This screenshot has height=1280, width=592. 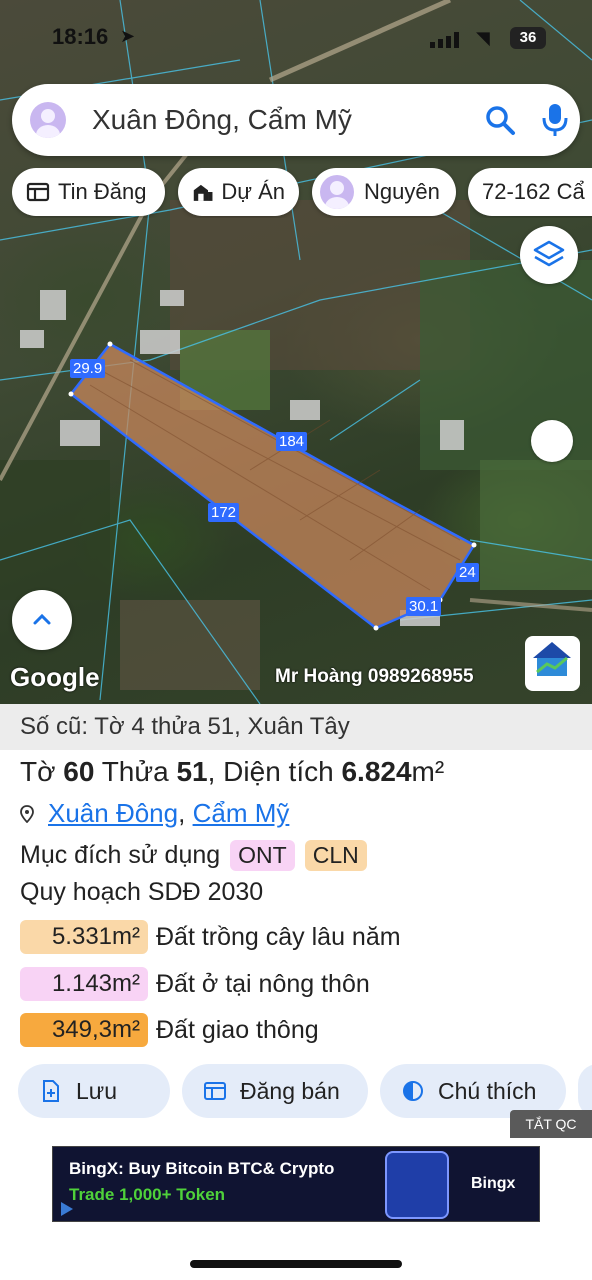 I want to click on location-pin-icon, so click(x=27, y=813).